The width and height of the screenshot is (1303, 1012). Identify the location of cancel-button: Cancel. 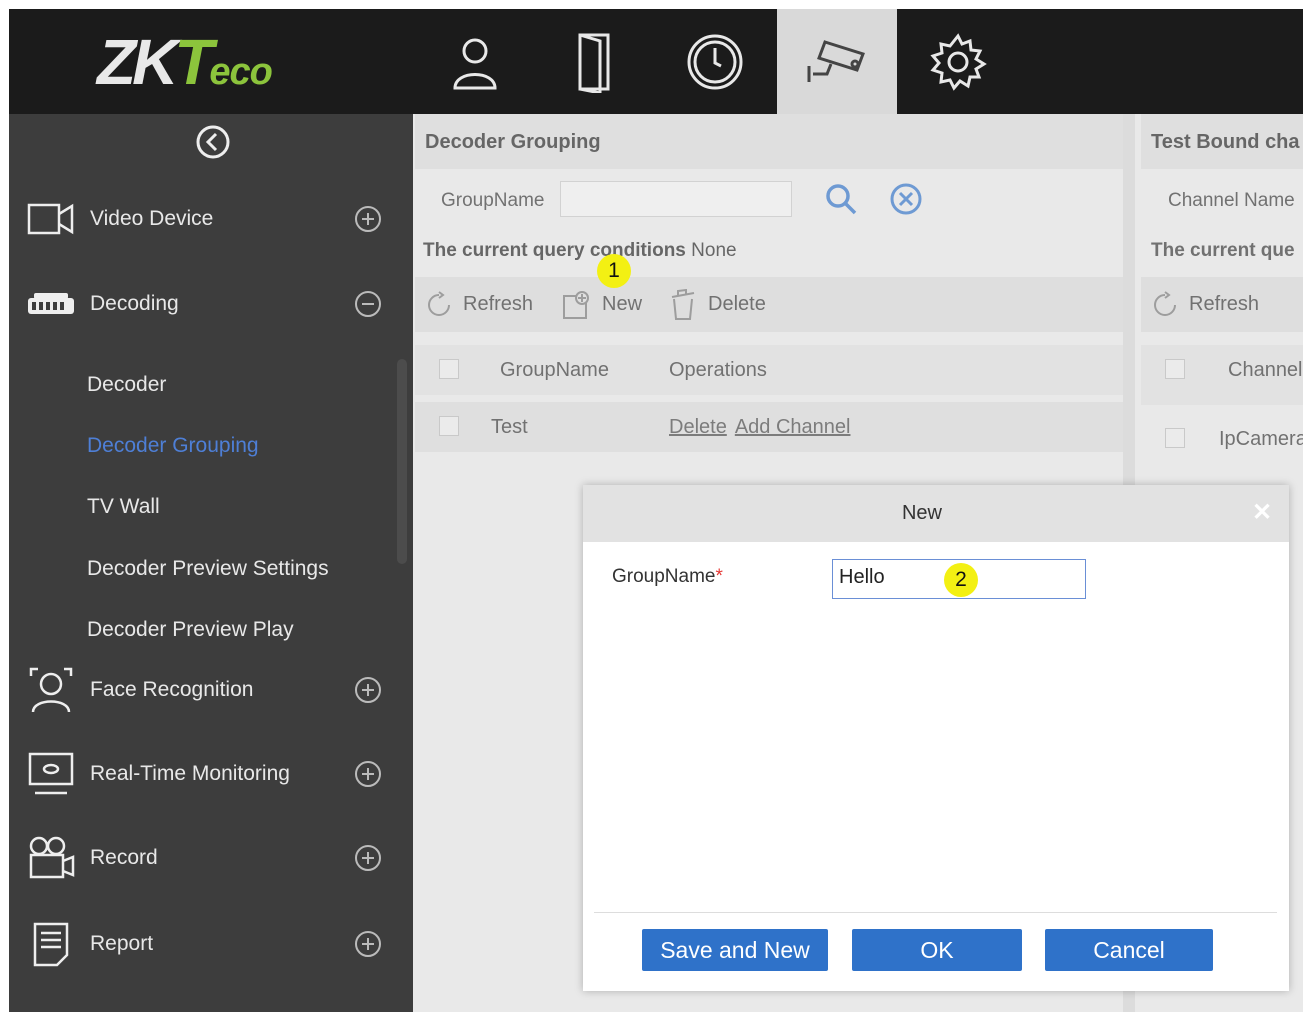
(1129, 950).